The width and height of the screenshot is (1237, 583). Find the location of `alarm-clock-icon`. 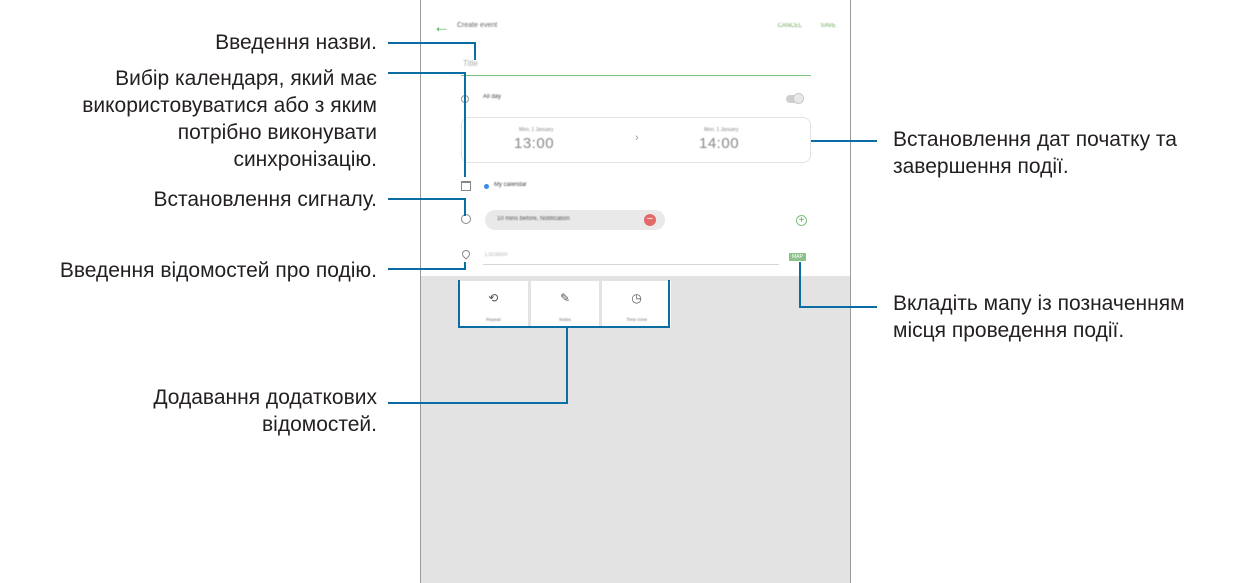

alarm-clock-icon is located at coordinates (466, 219).